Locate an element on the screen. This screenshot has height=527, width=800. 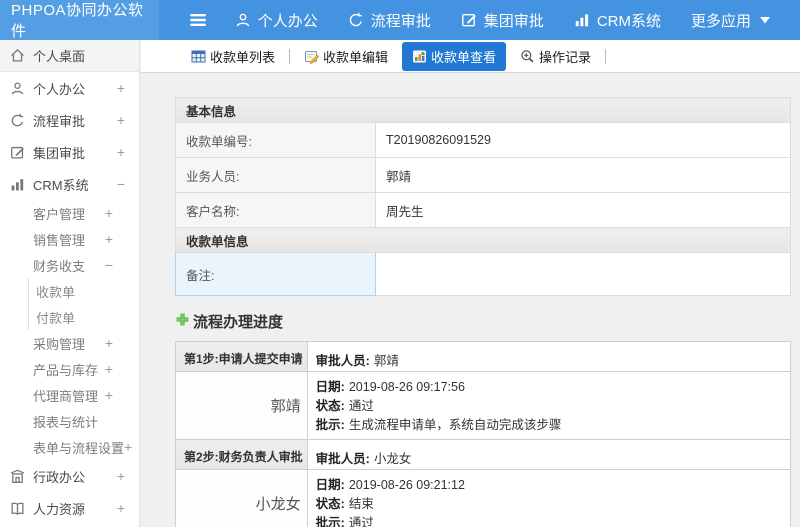
sidebar-item-5: 客户管理 + is located at coordinates (69, 213).